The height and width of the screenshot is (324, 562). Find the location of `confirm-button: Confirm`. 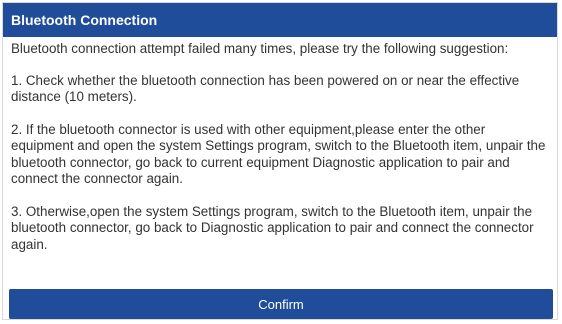

confirm-button: Confirm is located at coordinates (281, 304).